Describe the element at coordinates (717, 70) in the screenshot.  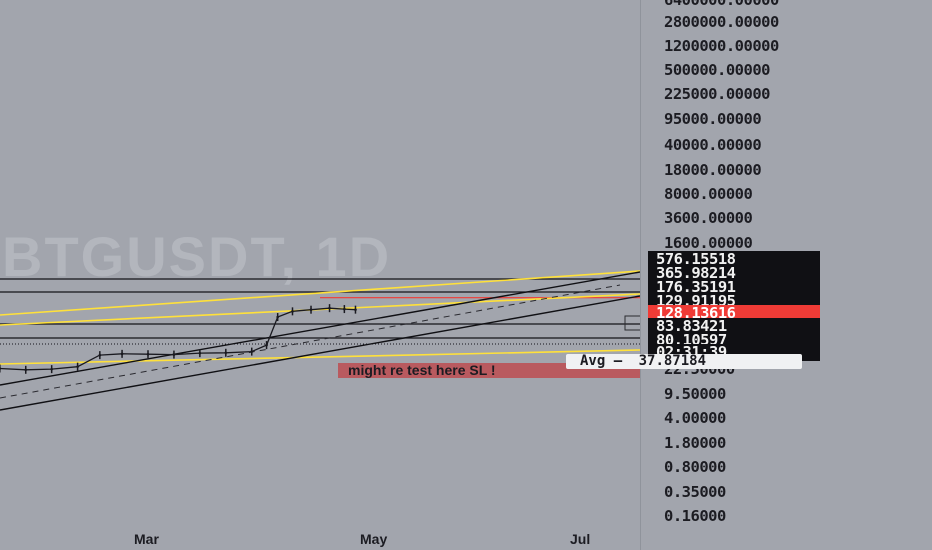
I see `y-tick-label: 500000.00000` at that location.